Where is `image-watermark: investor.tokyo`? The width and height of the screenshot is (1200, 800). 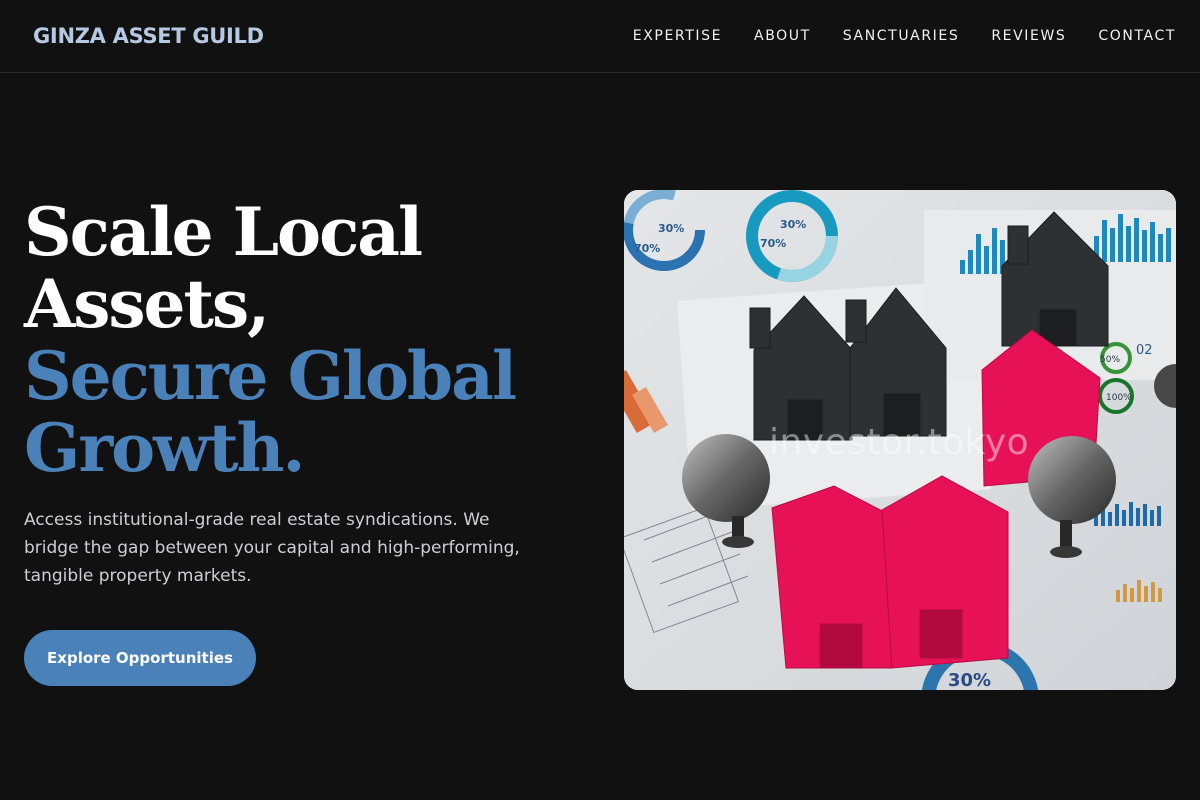
image-watermark: investor.tokyo is located at coordinates (899, 442).